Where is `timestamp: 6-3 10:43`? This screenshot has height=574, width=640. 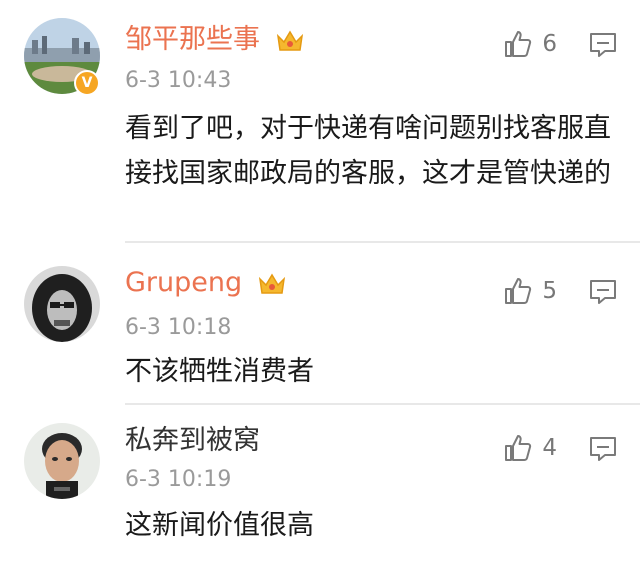 timestamp: 6-3 10:43 is located at coordinates (178, 80).